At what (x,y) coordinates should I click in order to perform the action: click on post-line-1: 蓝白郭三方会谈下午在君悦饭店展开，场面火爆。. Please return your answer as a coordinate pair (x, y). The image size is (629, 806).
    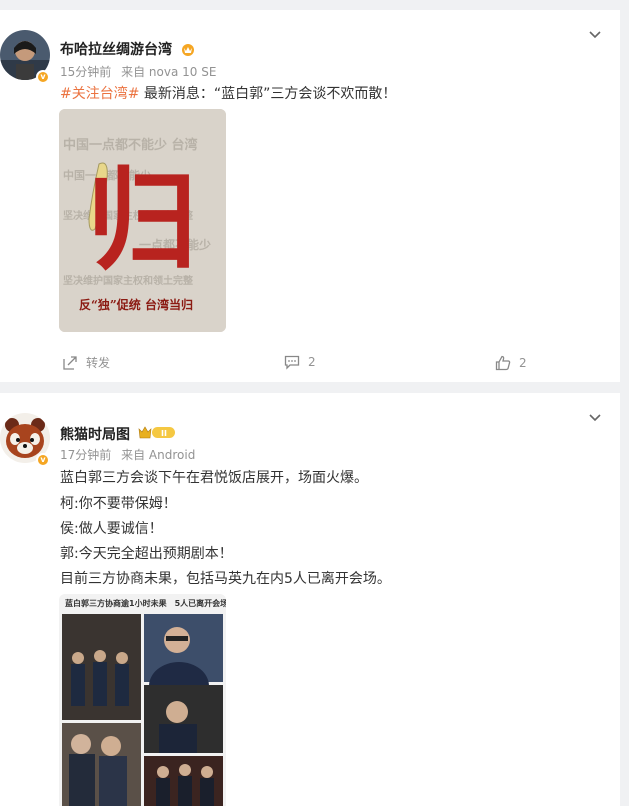
    Looking at the image, I should click on (214, 478).